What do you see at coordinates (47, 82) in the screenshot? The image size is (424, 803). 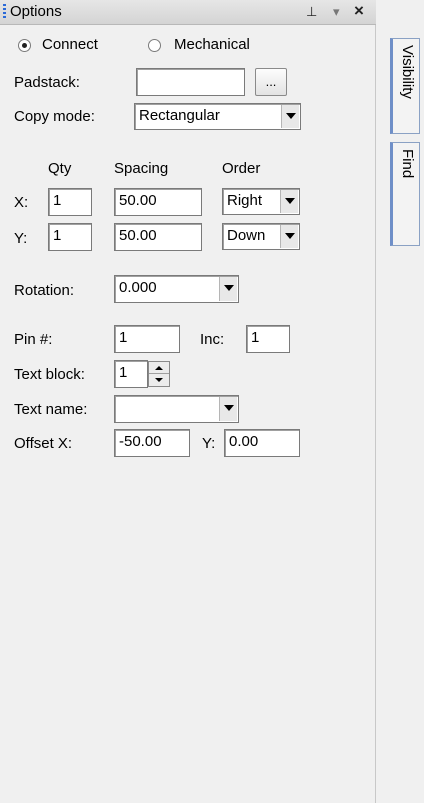 I see `padstack-label: Padstack:` at bounding box center [47, 82].